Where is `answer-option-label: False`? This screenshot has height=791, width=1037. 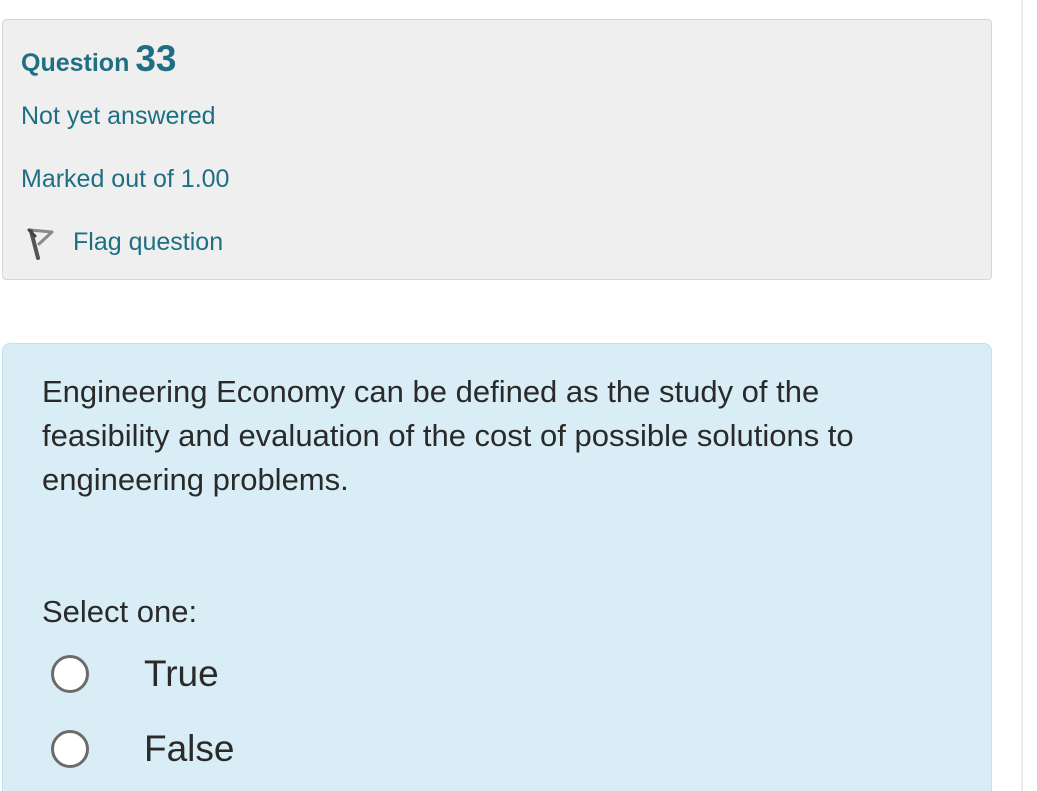
answer-option-label: False is located at coordinates (189, 748).